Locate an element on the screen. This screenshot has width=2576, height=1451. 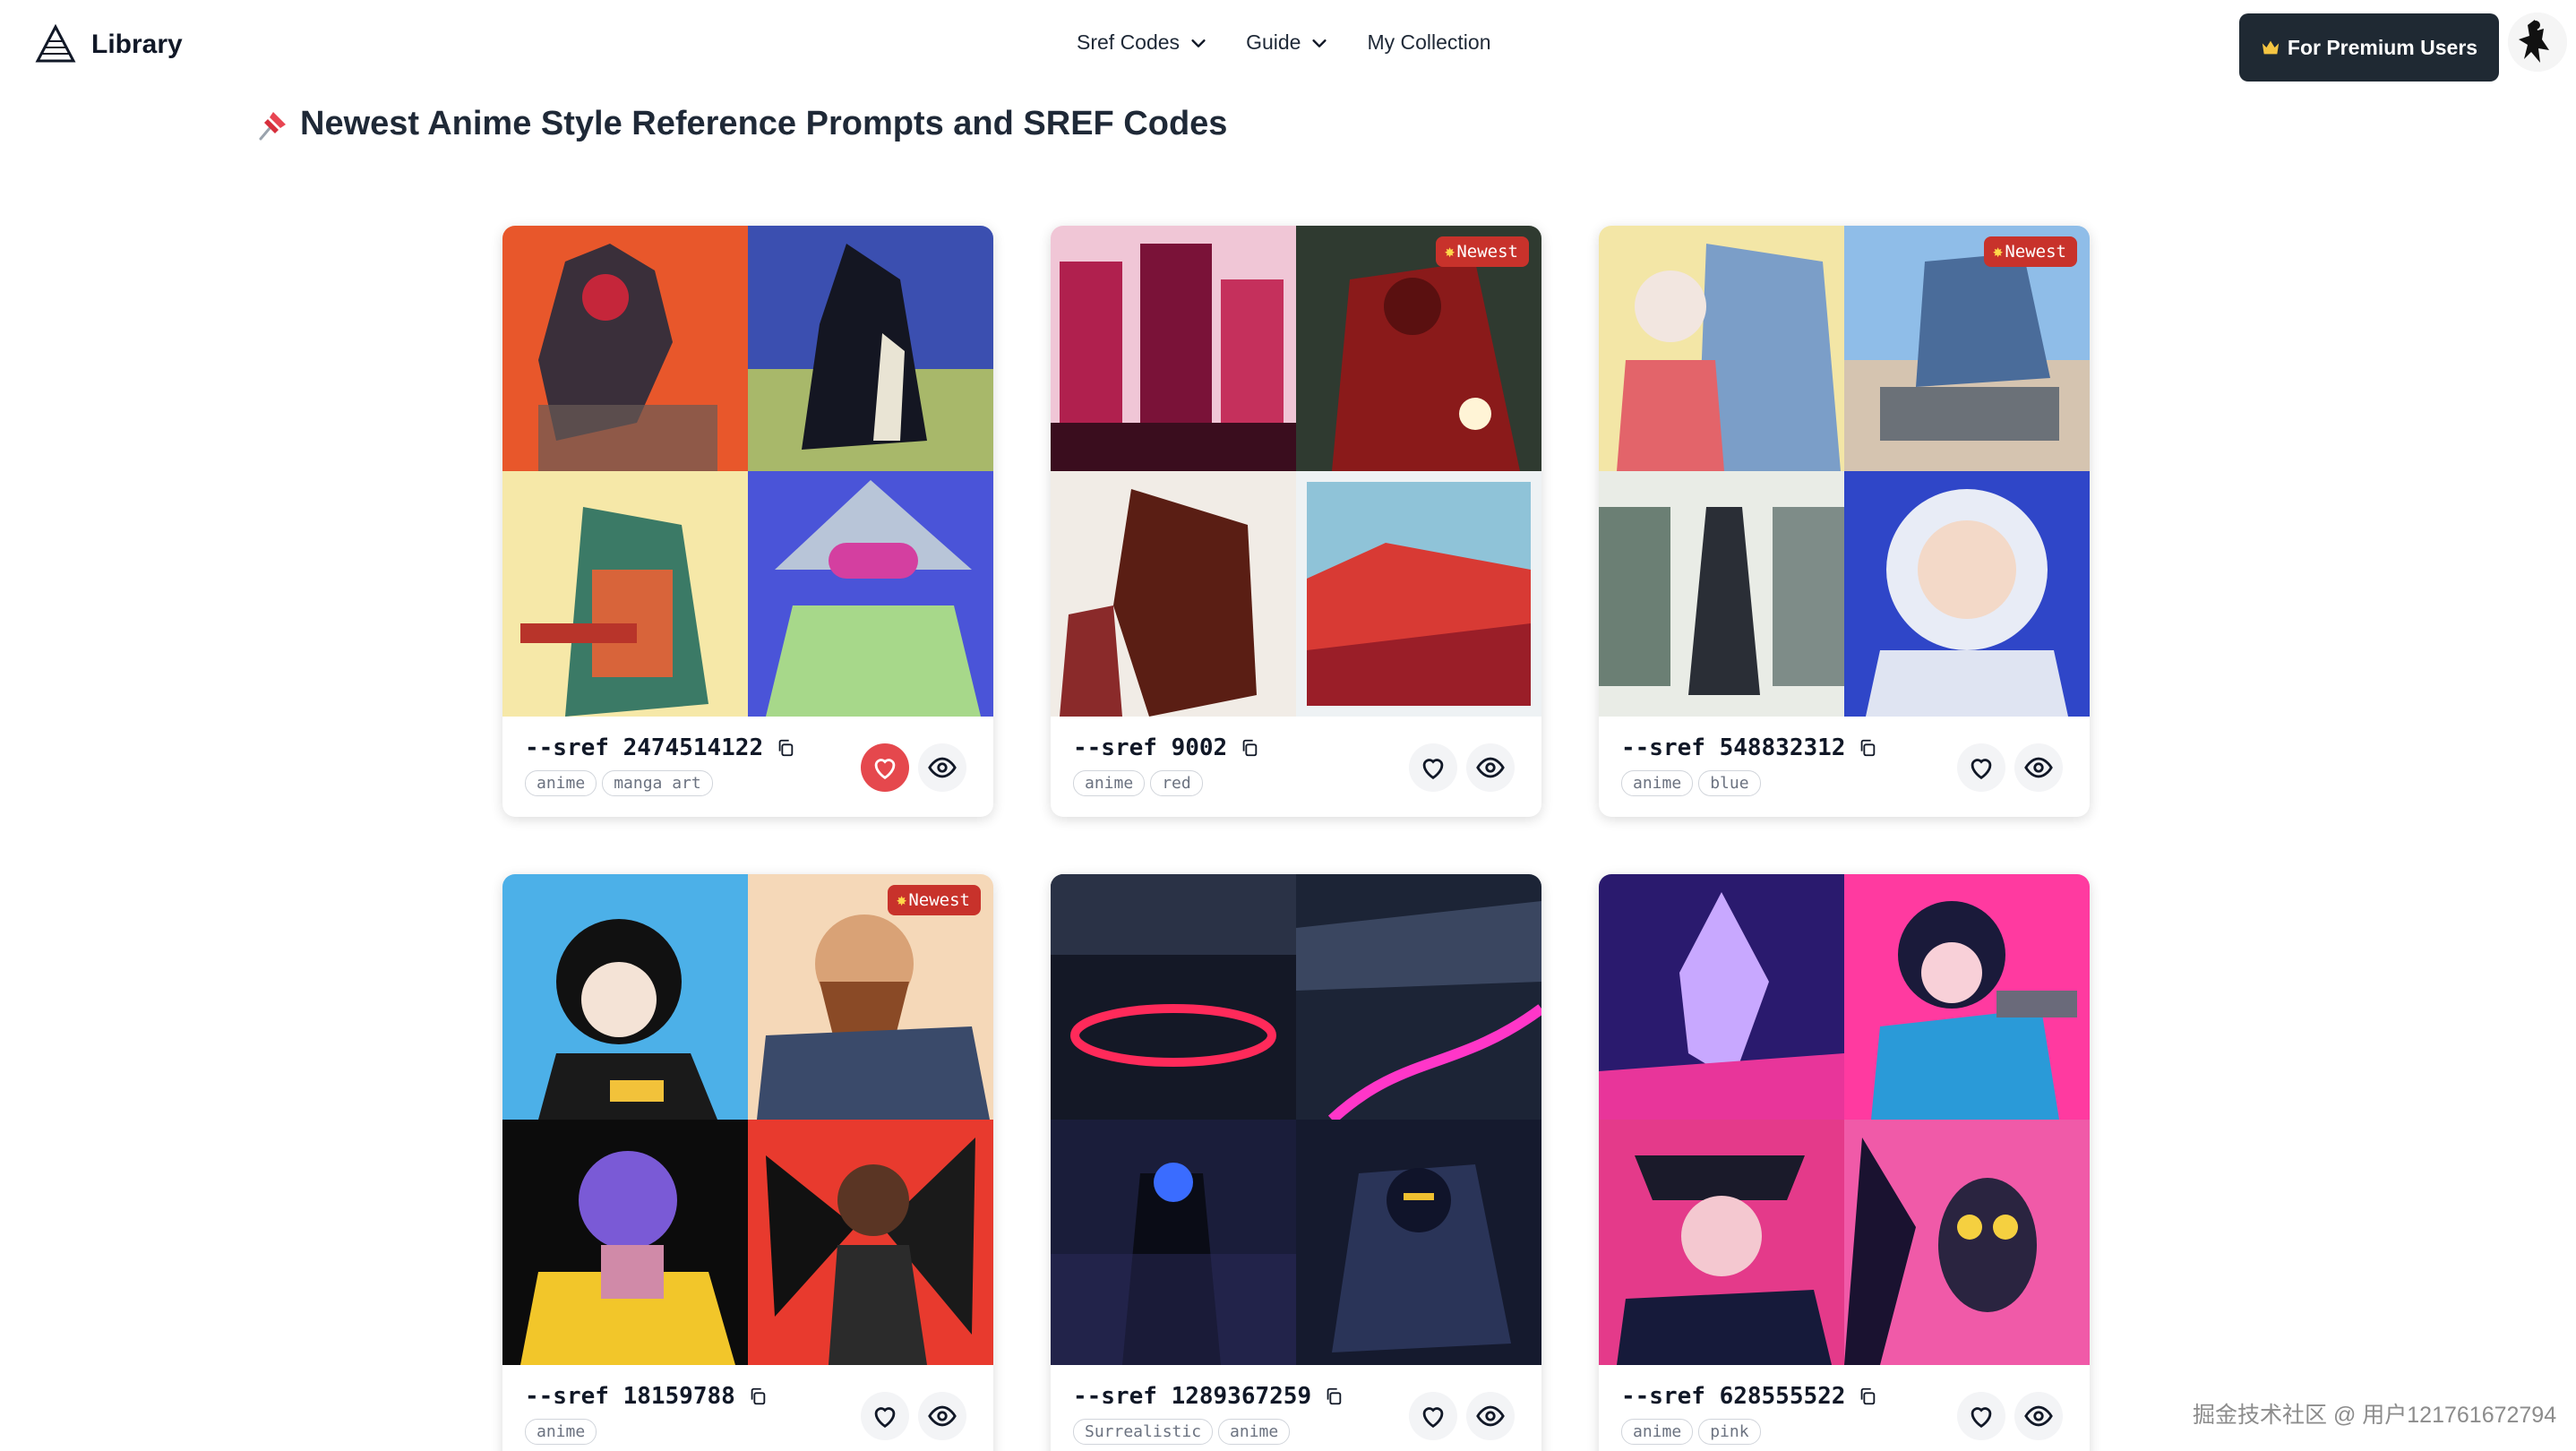
tag-list: anime is located at coordinates (561, 1432).